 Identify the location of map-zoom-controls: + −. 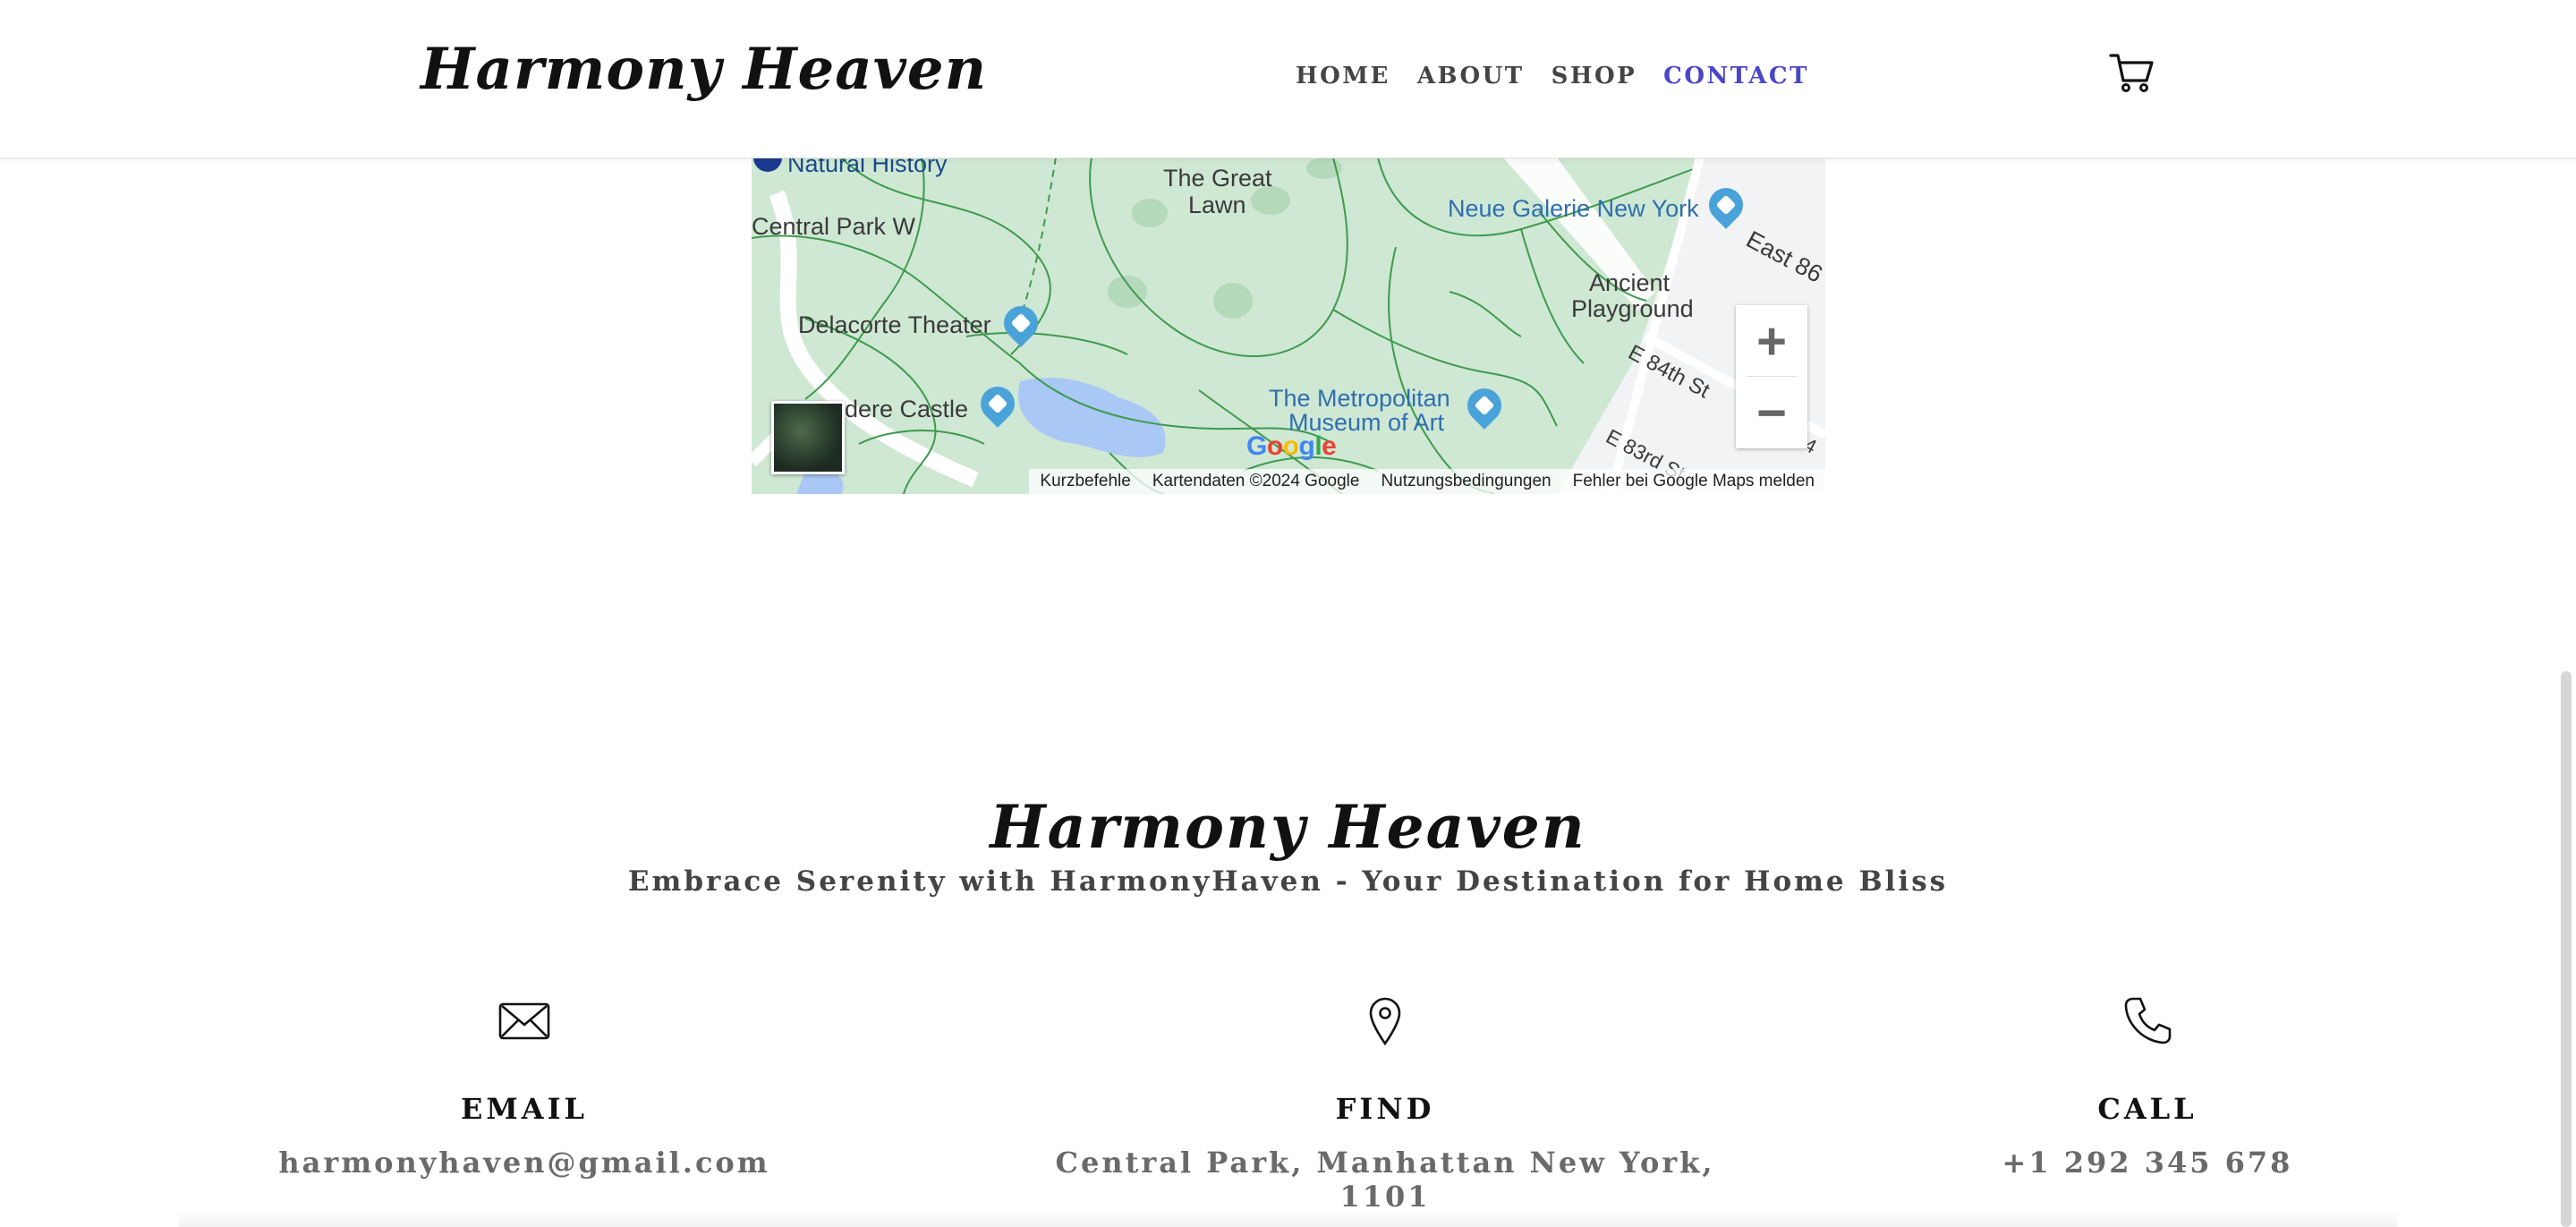
(1771, 377).